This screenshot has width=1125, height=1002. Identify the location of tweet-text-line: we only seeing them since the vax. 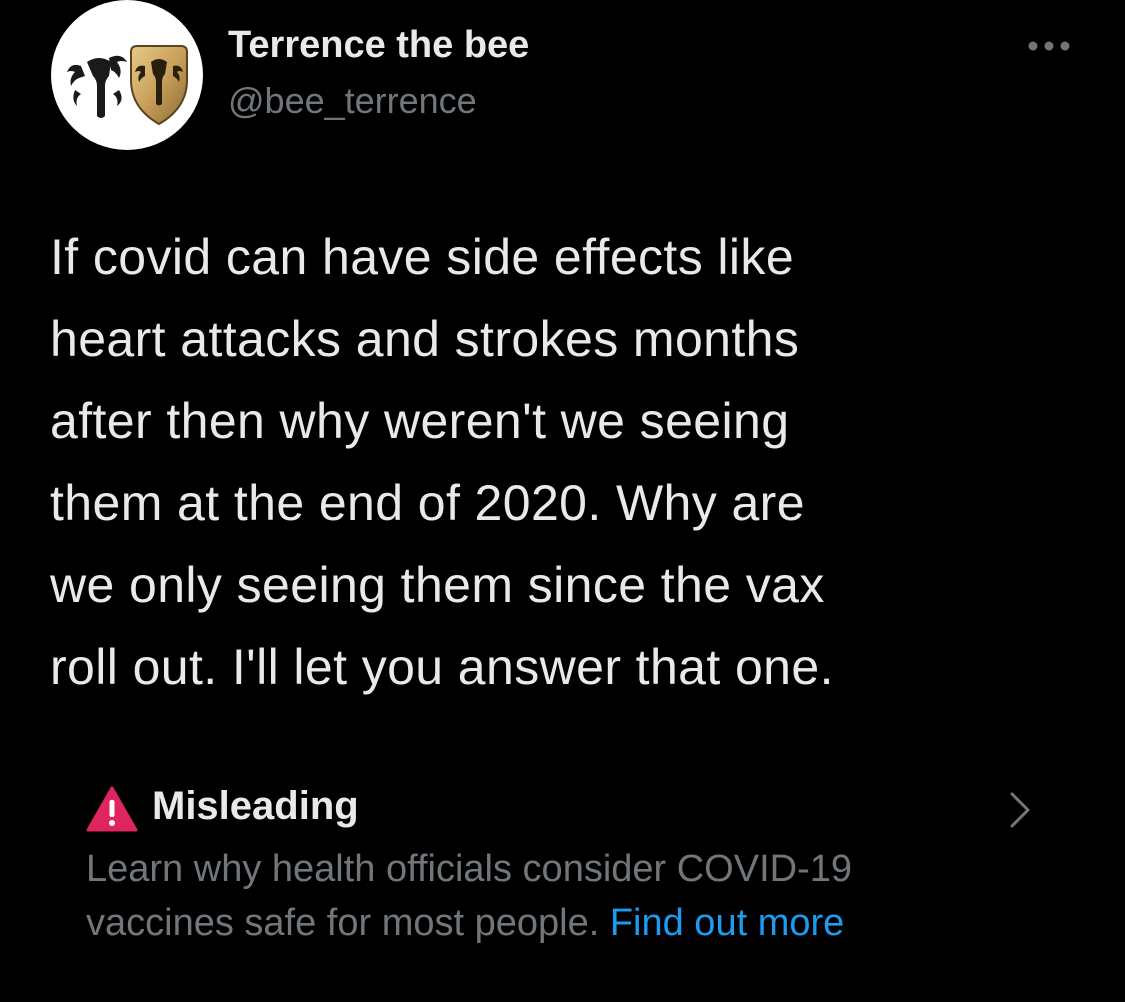
(437, 585).